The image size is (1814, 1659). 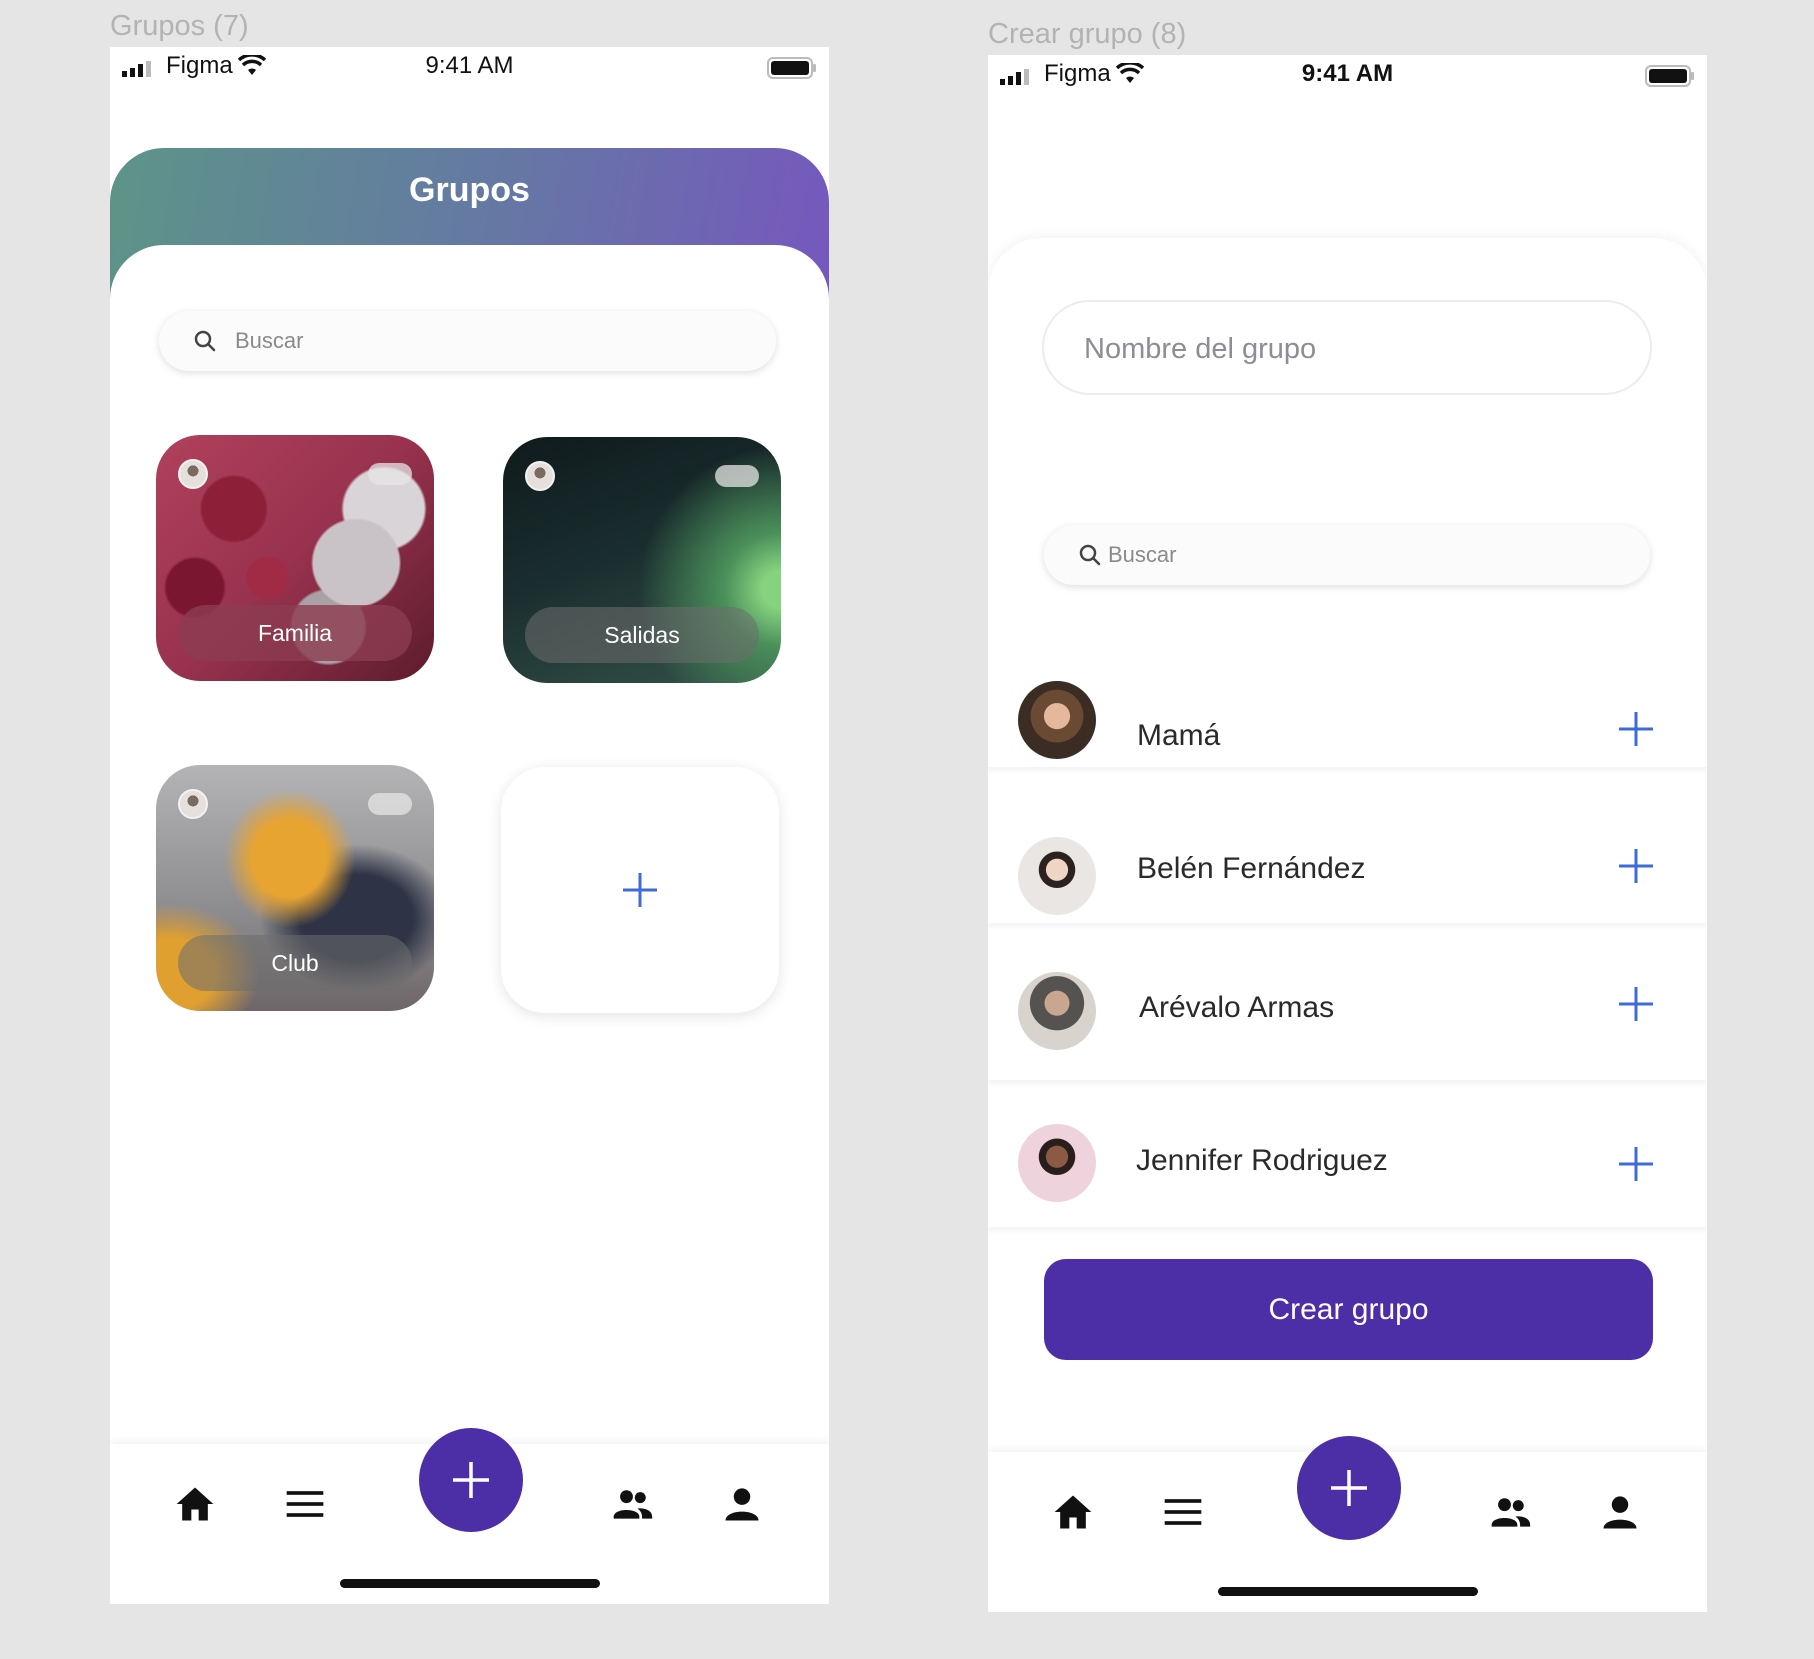 I want to click on contact-row: Jennifer Rodriguez, so click(x=1347, y=1157).